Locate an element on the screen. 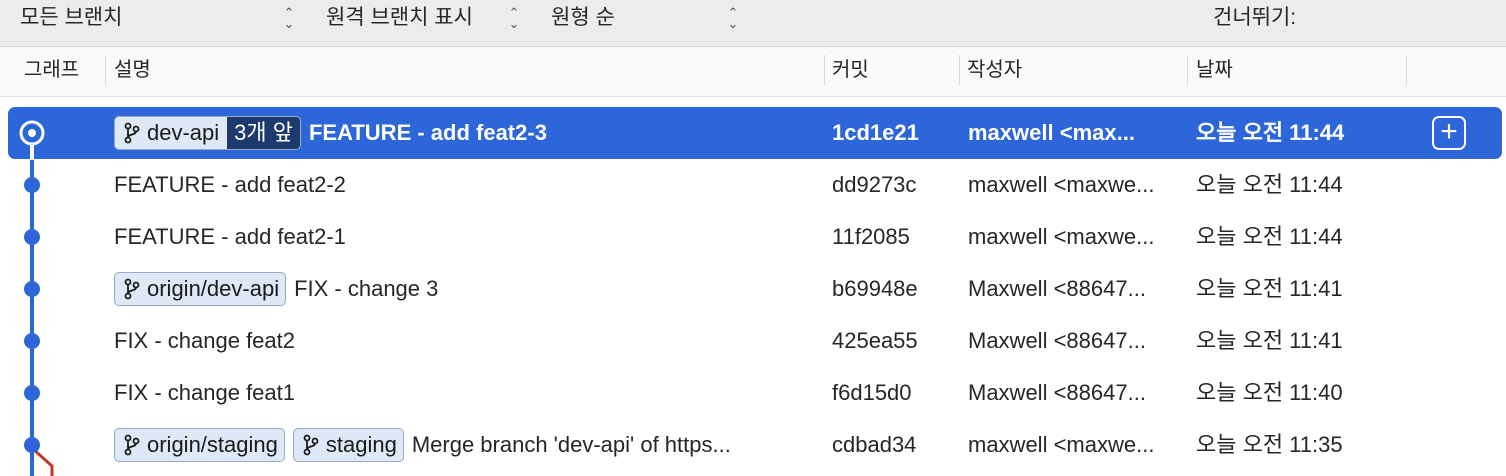  graph-head-node-center is located at coordinates (32, 133).